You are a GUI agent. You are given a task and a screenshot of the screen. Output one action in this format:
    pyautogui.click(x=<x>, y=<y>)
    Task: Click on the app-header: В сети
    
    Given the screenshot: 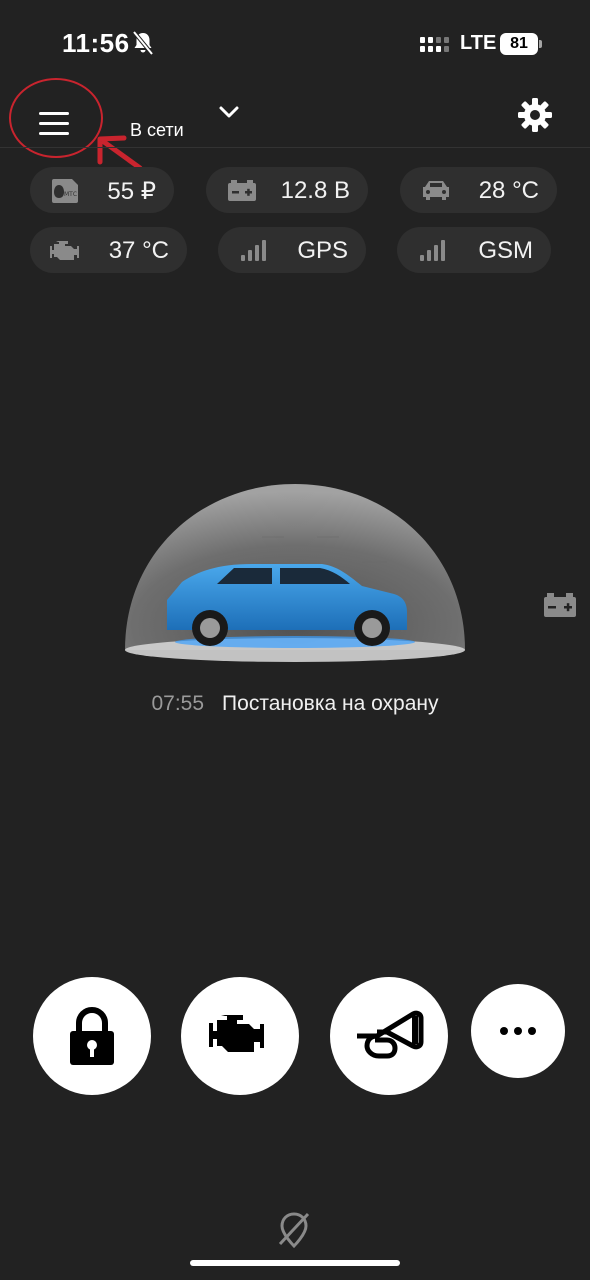 What is the action you would take?
    pyautogui.click(x=295, y=119)
    